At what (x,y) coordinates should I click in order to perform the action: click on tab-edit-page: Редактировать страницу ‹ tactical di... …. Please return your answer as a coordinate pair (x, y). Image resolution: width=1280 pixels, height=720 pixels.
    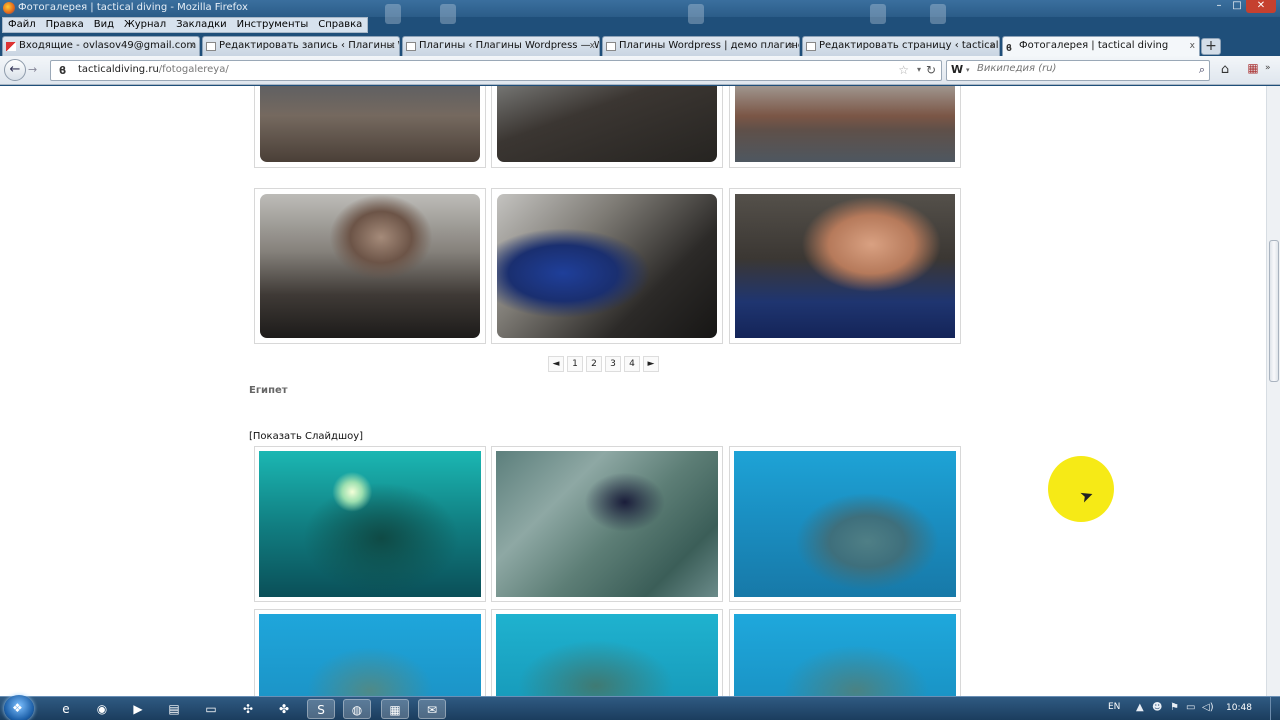
    Looking at the image, I should click on (901, 46).